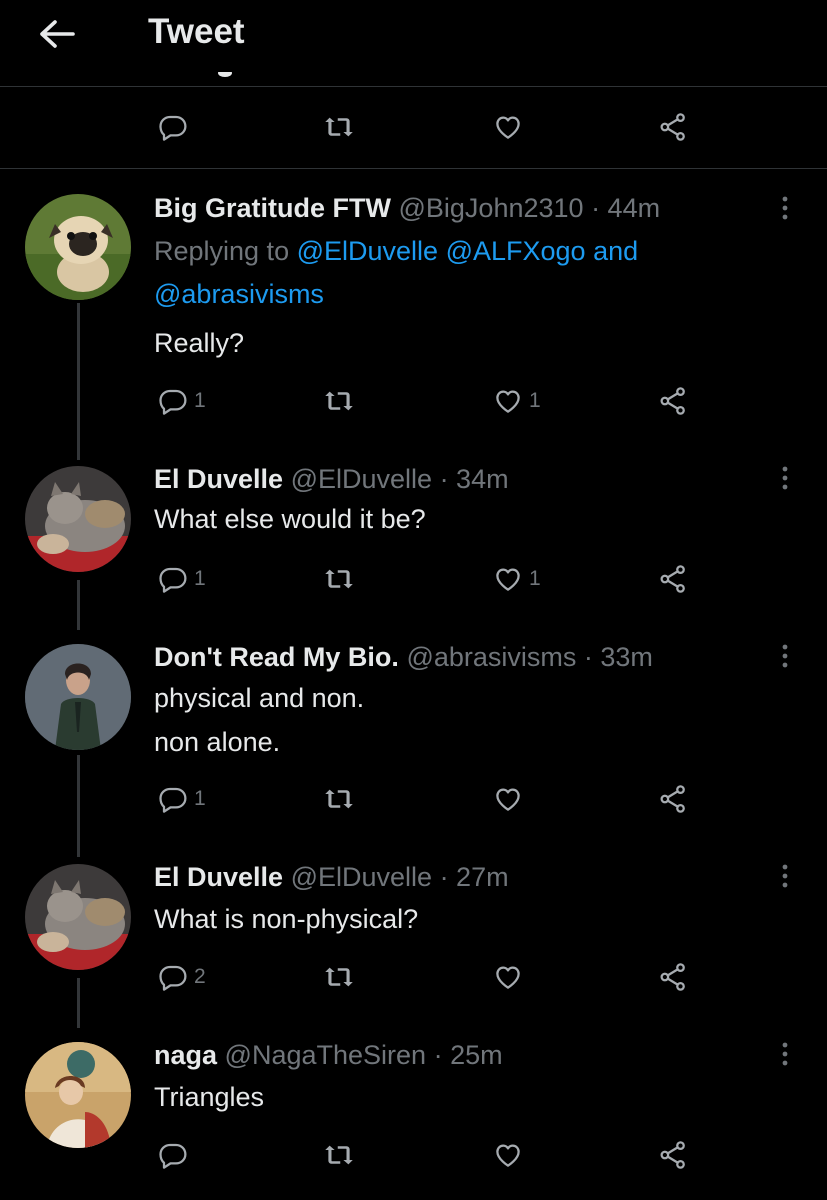 The height and width of the screenshot is (1200, 827). Describe the element at coordinates (326, 1055) in the screenshot. I see `user-handle: @NagaTheSiren` at that location.